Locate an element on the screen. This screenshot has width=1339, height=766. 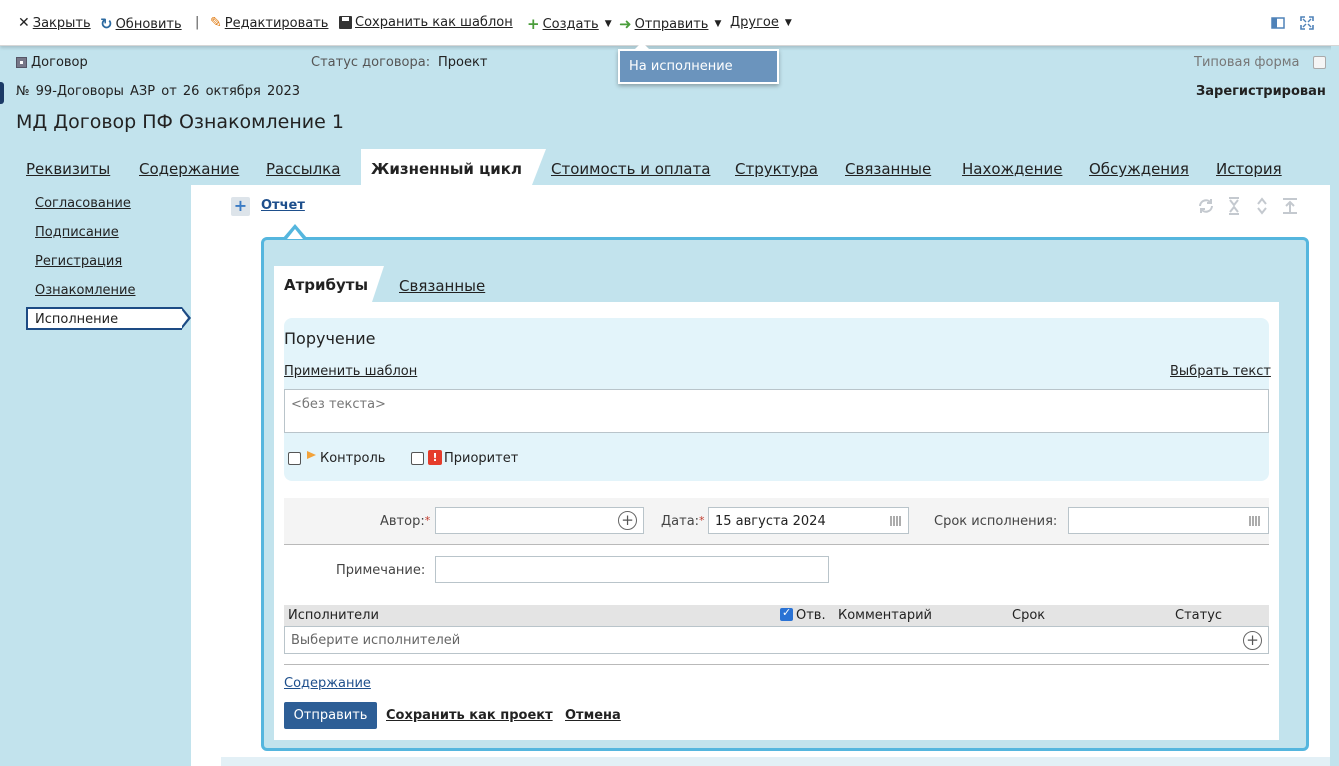
order-title: Поручение is located at coordinates (330, 338).